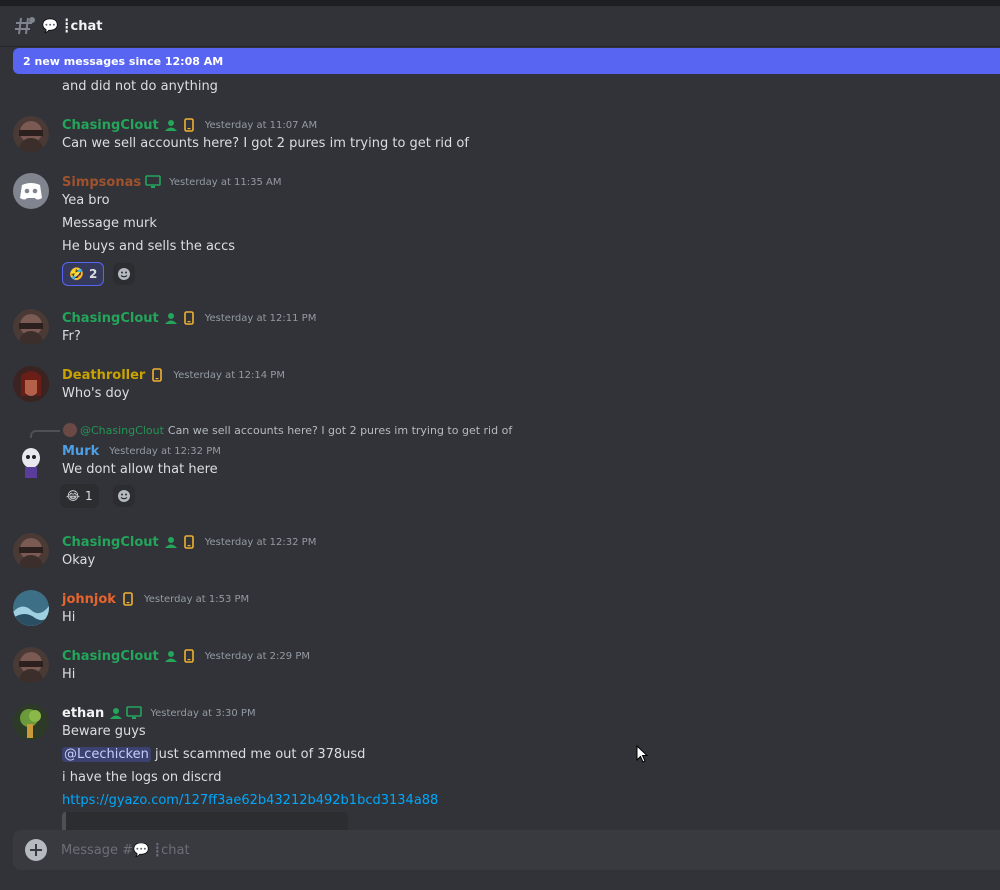  What do you see at coordinates (25, 26) in the screenshot?
I see `thread-channel-icon` at bounding box center [25, 26].